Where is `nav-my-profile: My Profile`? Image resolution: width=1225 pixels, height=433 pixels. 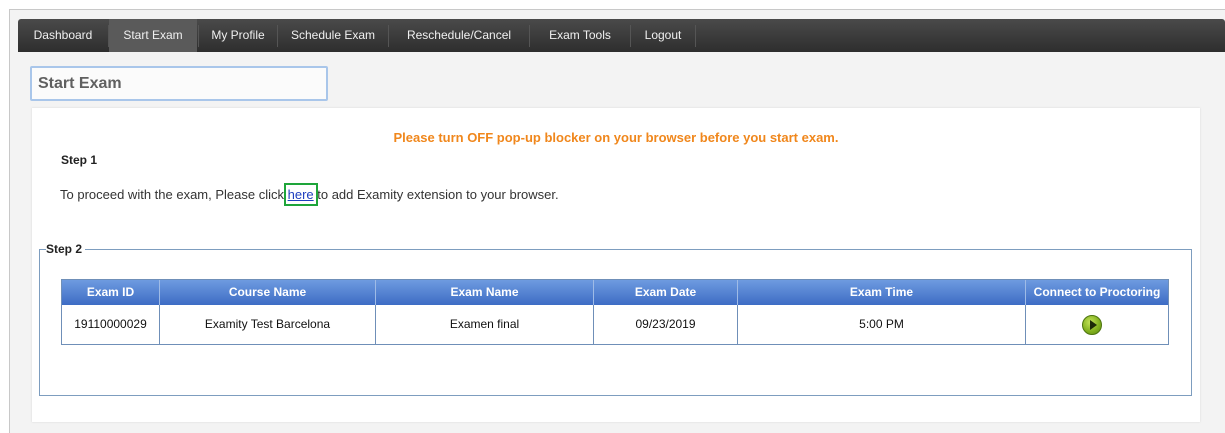
nav-my-profile: My Profile is located at coordinates (238, 35).